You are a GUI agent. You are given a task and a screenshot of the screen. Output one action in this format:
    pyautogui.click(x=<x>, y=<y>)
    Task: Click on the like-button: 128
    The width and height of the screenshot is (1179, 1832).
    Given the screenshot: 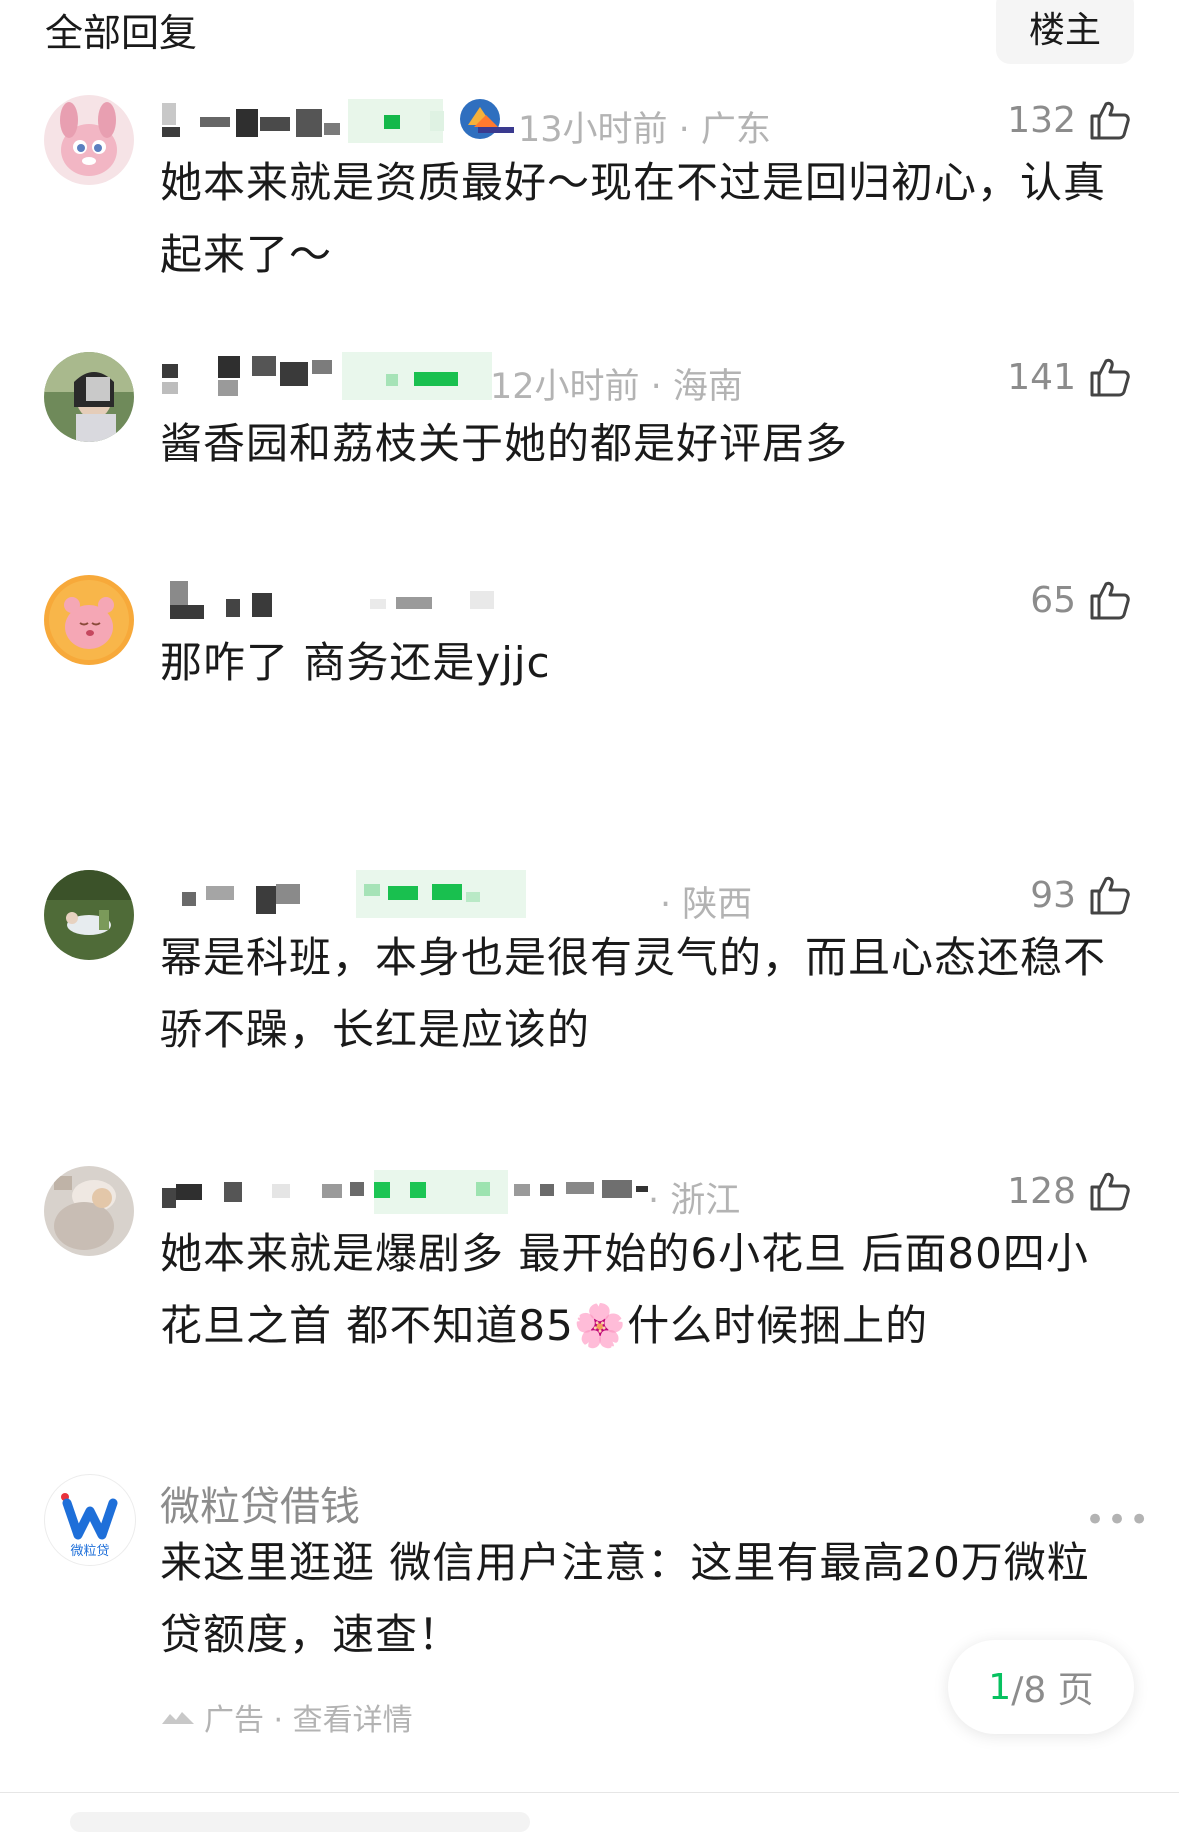 What is the action you would take?
    pyautogui.click(x=1070, y=1191)
    